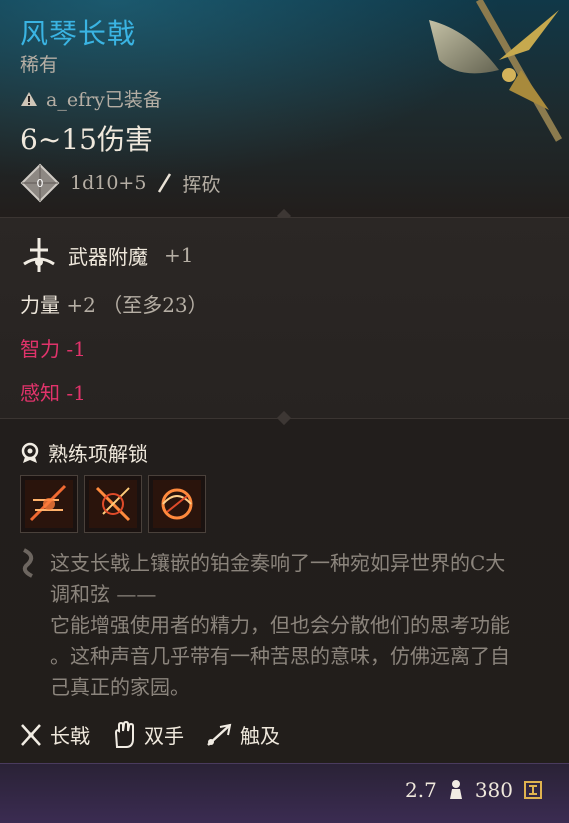 This screenshot has width=569, height=823. Describe the element at coordinates (120, 687) in the screenshot. I see `lore-line: 己真正的家园。` at that location.